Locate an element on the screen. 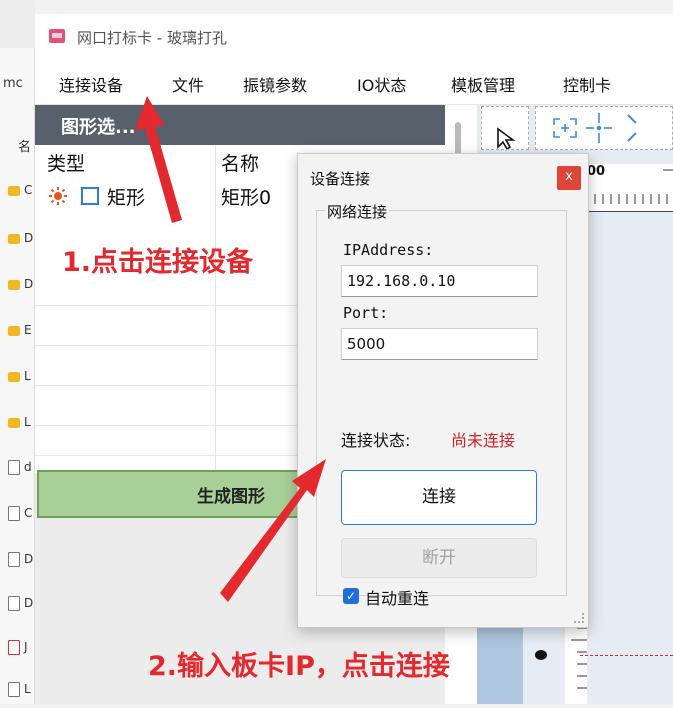  arrow-to-connect is located at coordinates (273, 530).